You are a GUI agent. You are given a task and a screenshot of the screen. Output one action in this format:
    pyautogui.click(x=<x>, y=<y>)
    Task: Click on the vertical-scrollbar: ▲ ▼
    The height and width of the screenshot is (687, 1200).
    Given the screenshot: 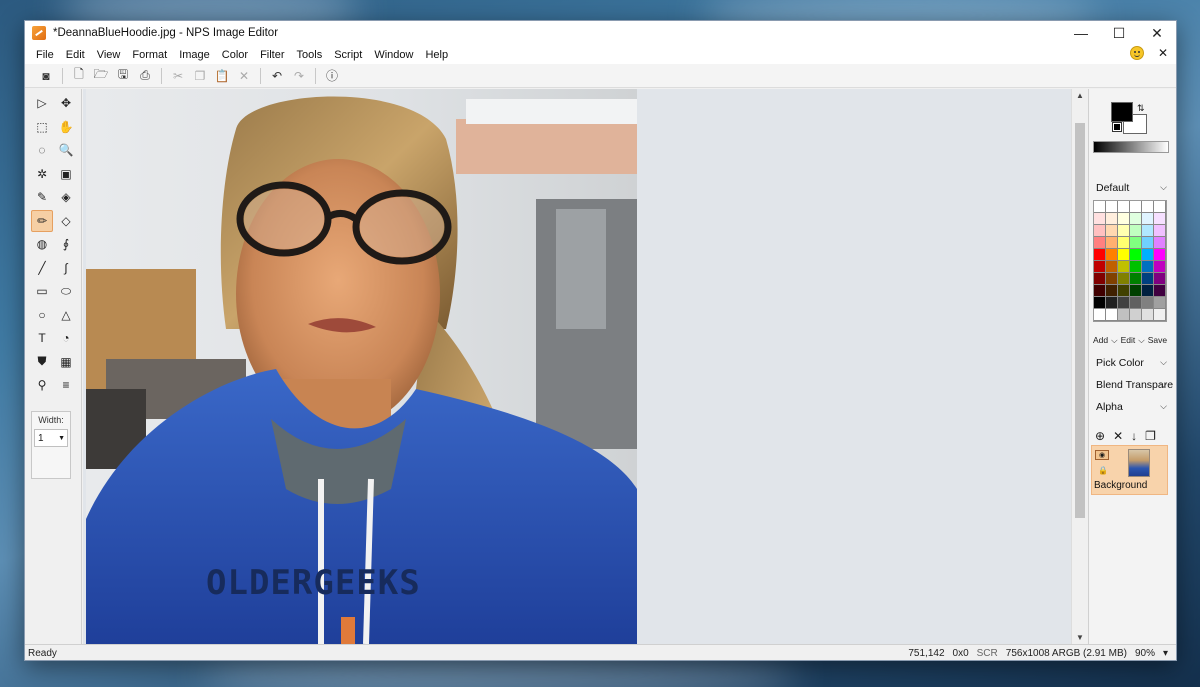 What is the action you would take?
    pyautogui.click(x=1079, y=366)
    